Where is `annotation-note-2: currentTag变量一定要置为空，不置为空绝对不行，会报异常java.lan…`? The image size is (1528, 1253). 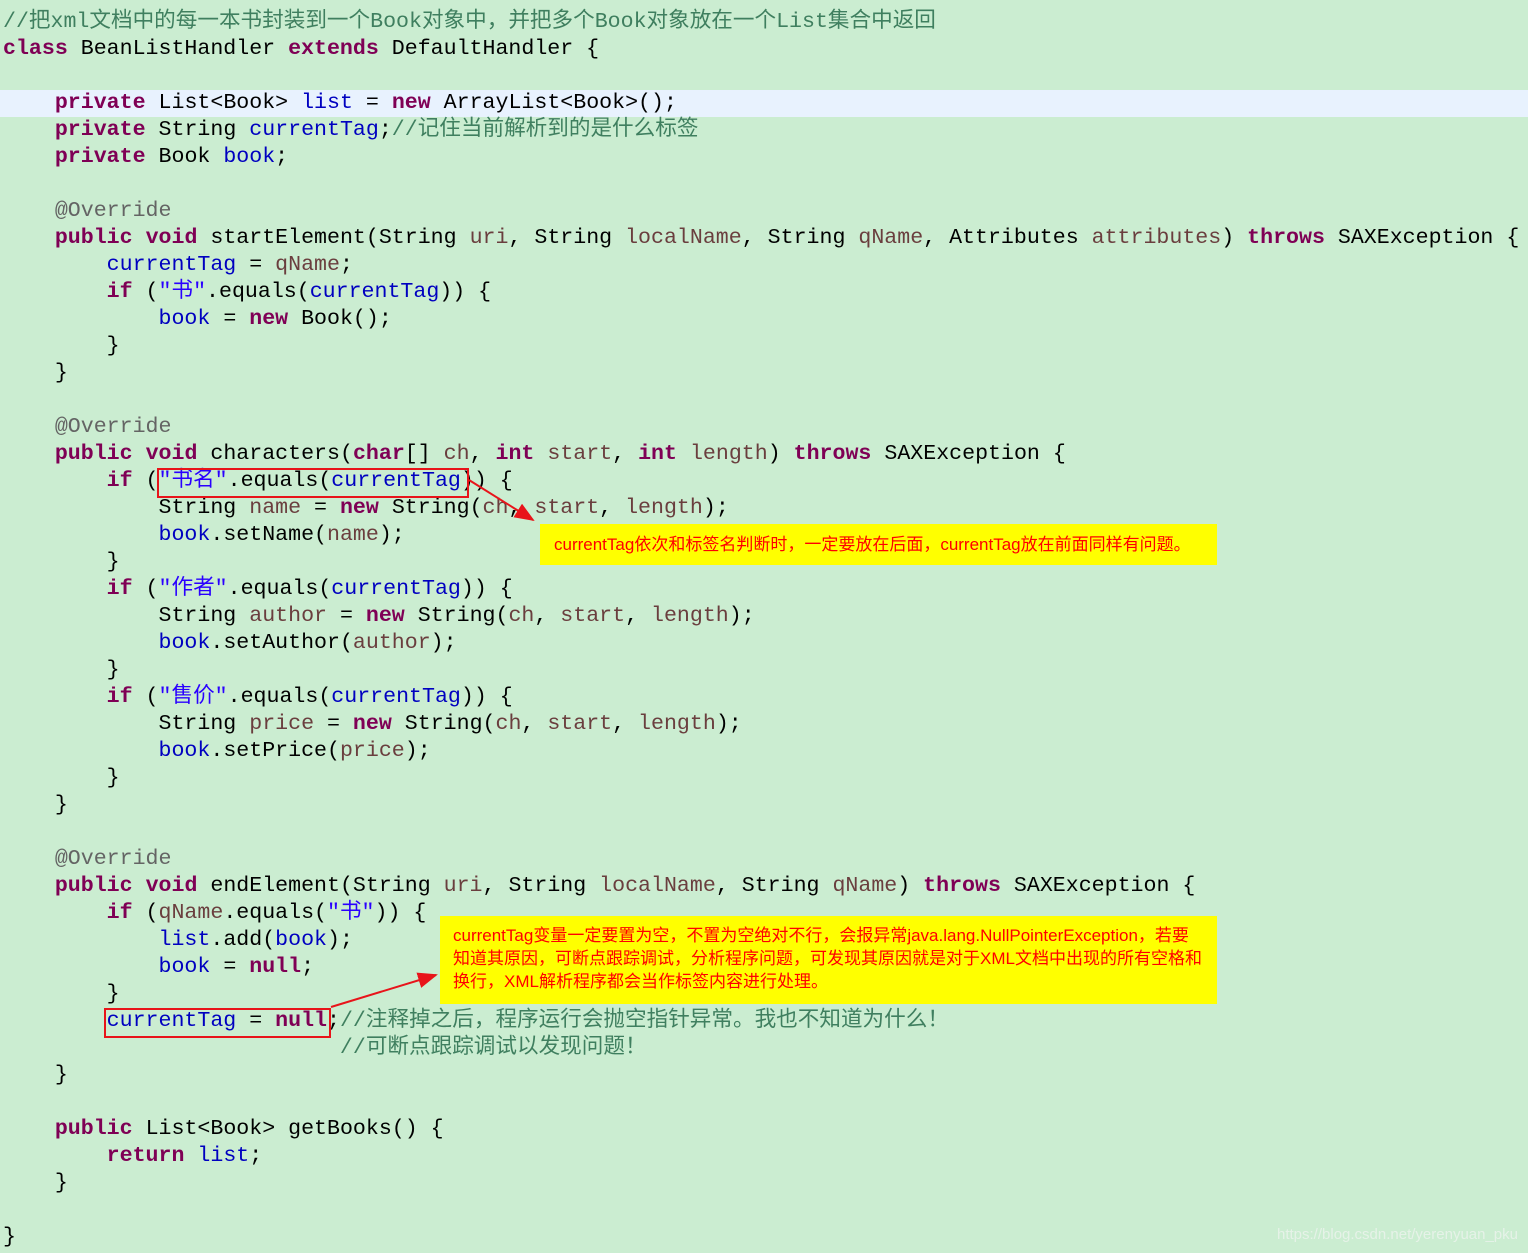
annotation-note-2: currentTag变量一定要置为空，不置为空绝对不行，会报异常java.lan… is located at coordinates (828, 960).